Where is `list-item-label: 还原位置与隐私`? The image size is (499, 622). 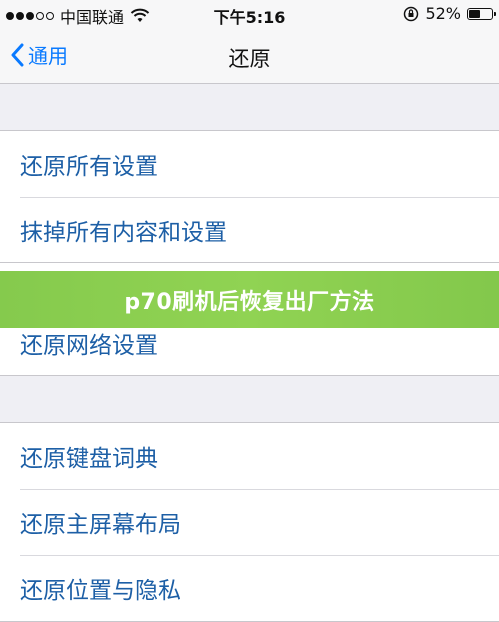
list-item-label: 还原位置与隐私 is located at coordinates (100, 591).